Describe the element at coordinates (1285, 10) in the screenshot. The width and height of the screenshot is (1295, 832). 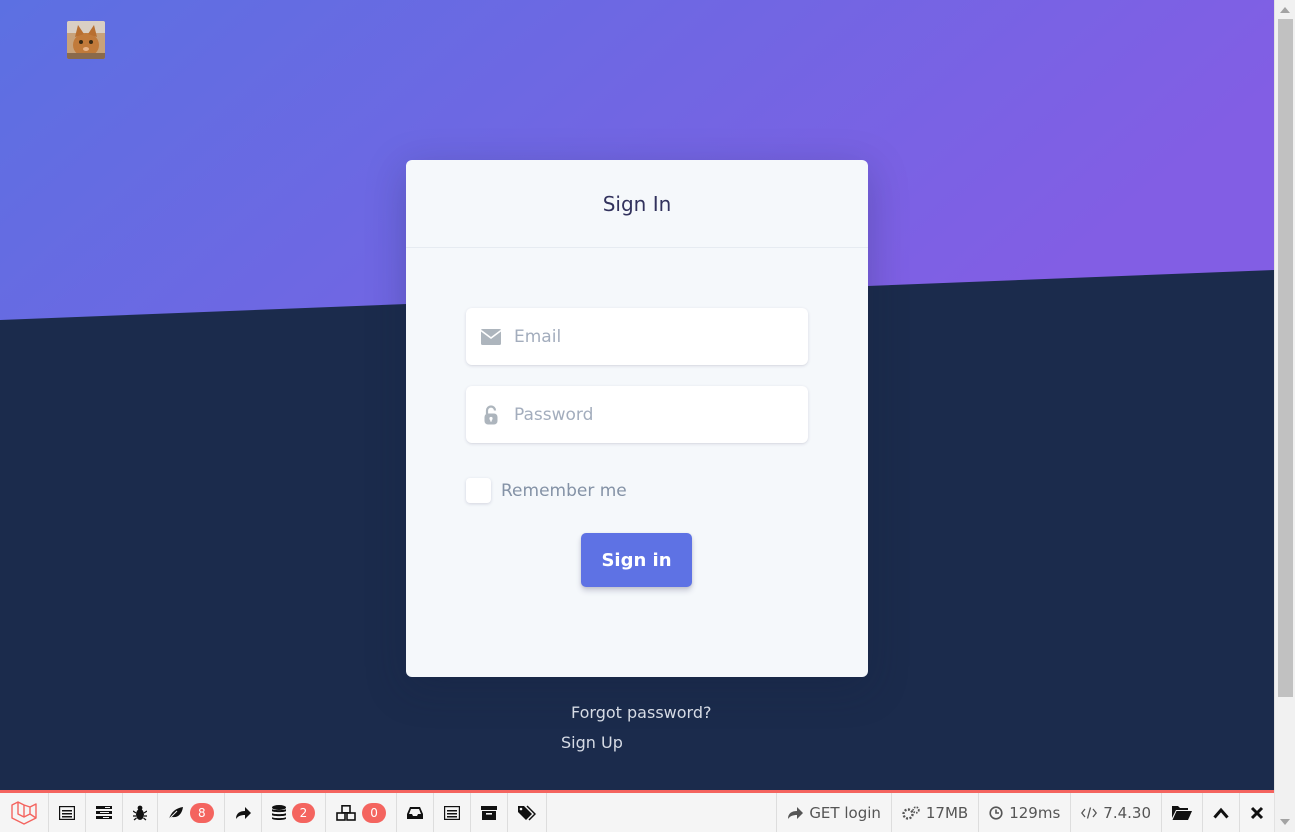
I see `scroll-up-arrow-icon` at that location.